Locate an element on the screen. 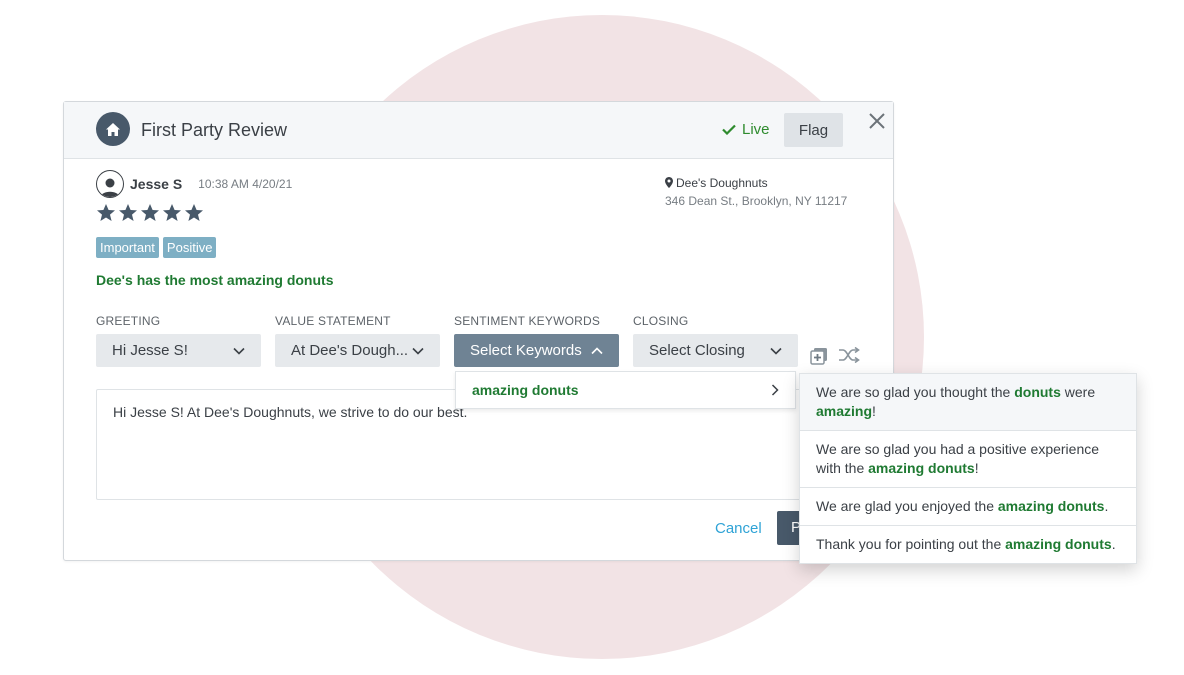  greeting-label: GREETING is located at coordinates (128, 321).